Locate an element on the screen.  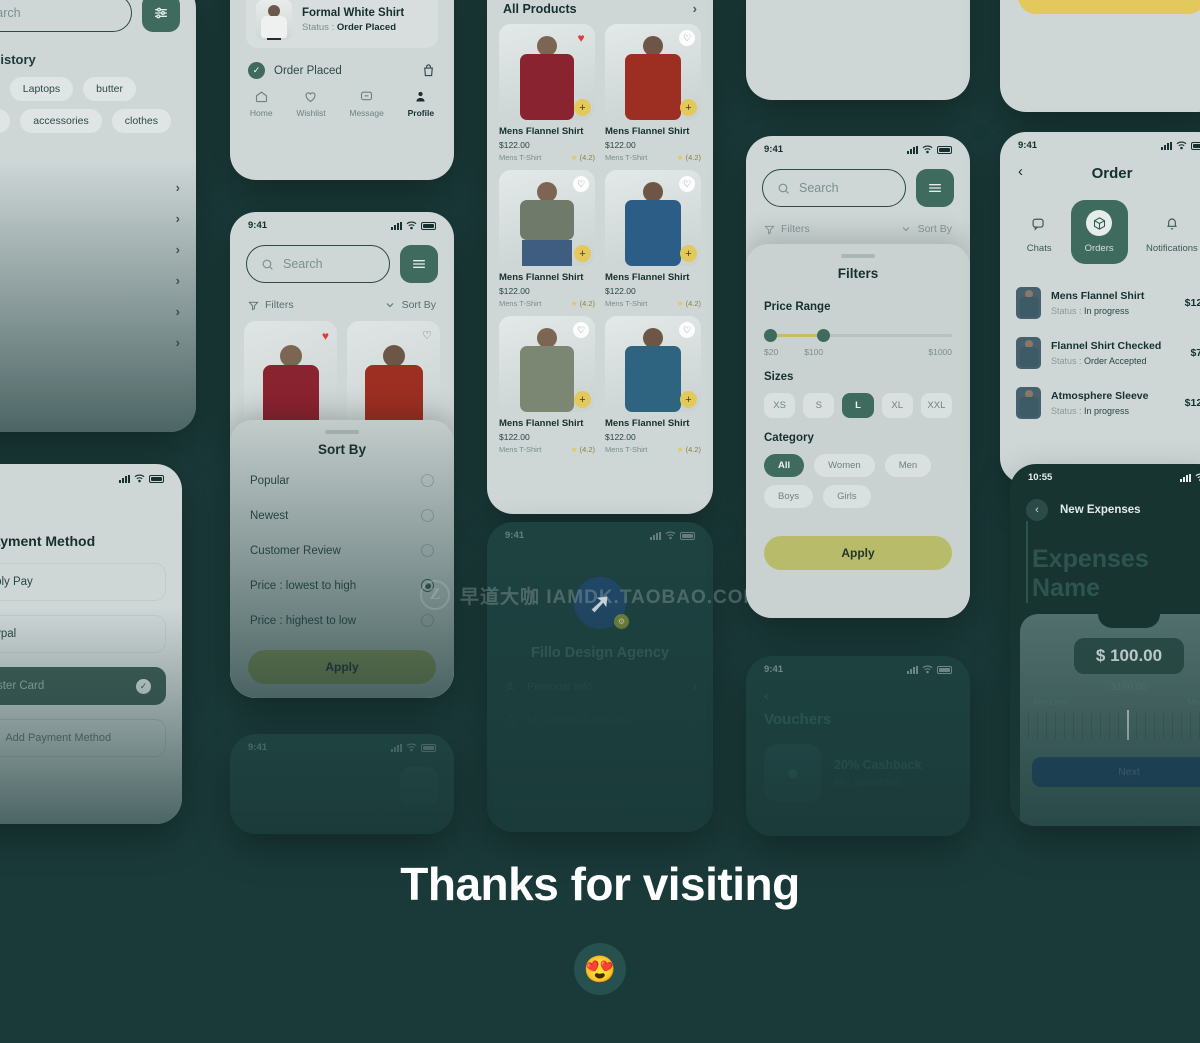
payment-option-apple-pay:  Apply Pay is located at coordinates (83, 582).